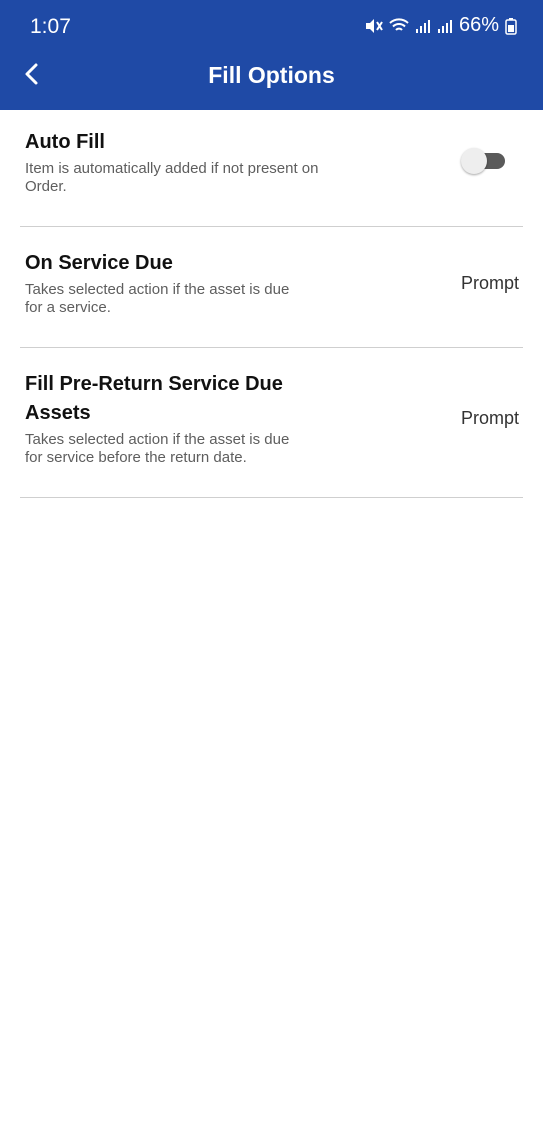 Image resolution: width=543 pixels, height=1121 pixels. I want to click on option-description-line2: for service before the return date., so click(136, 457).